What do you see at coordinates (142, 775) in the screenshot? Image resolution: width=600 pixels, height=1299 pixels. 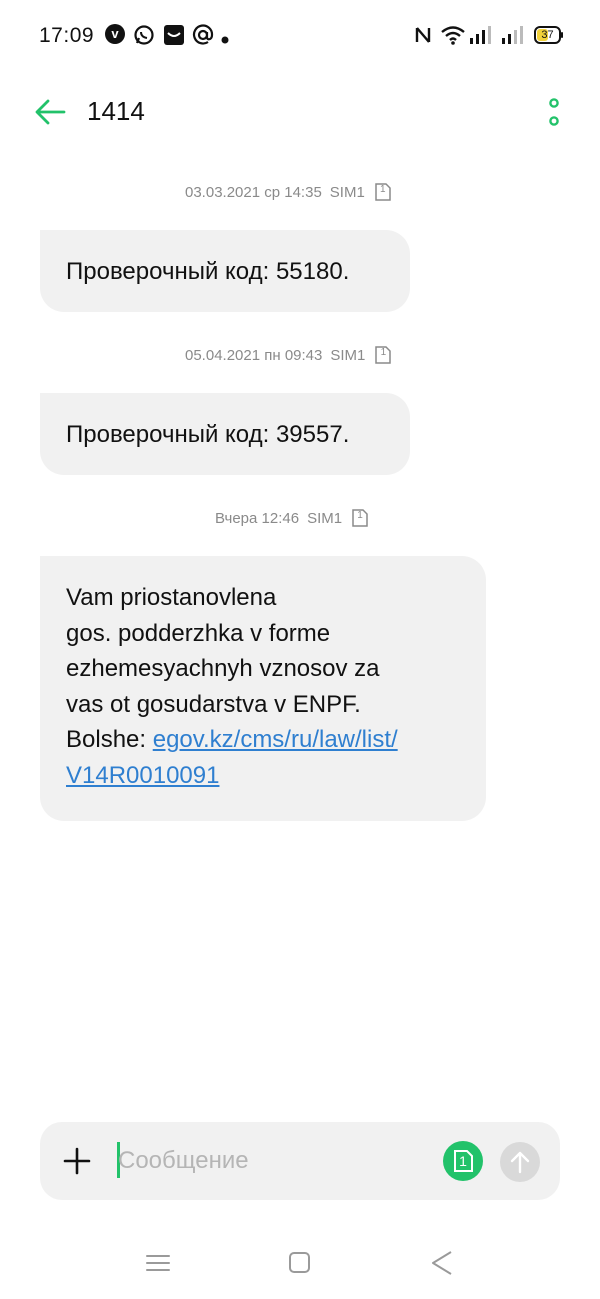 I see `message-link: V14R0010091` at bounding box center [142, 775].